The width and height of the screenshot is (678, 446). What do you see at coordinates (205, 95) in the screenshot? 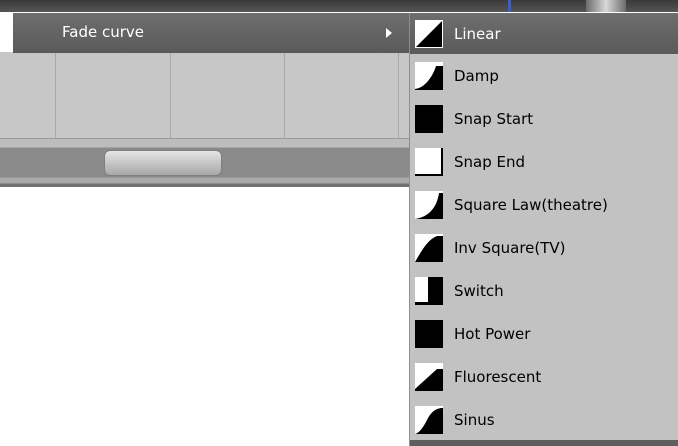
I see `timeline-grid` at bounding box center [205, 95].